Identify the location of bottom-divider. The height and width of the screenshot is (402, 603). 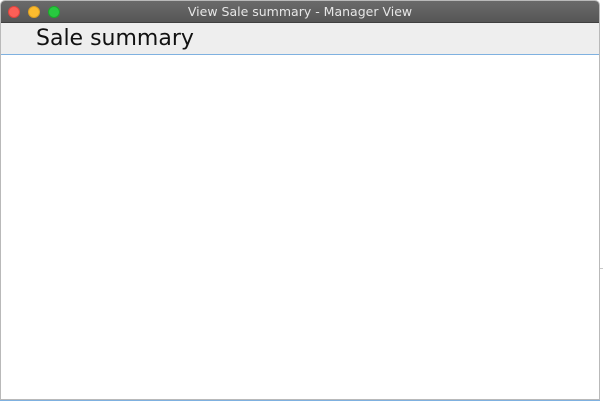
(300, 400).